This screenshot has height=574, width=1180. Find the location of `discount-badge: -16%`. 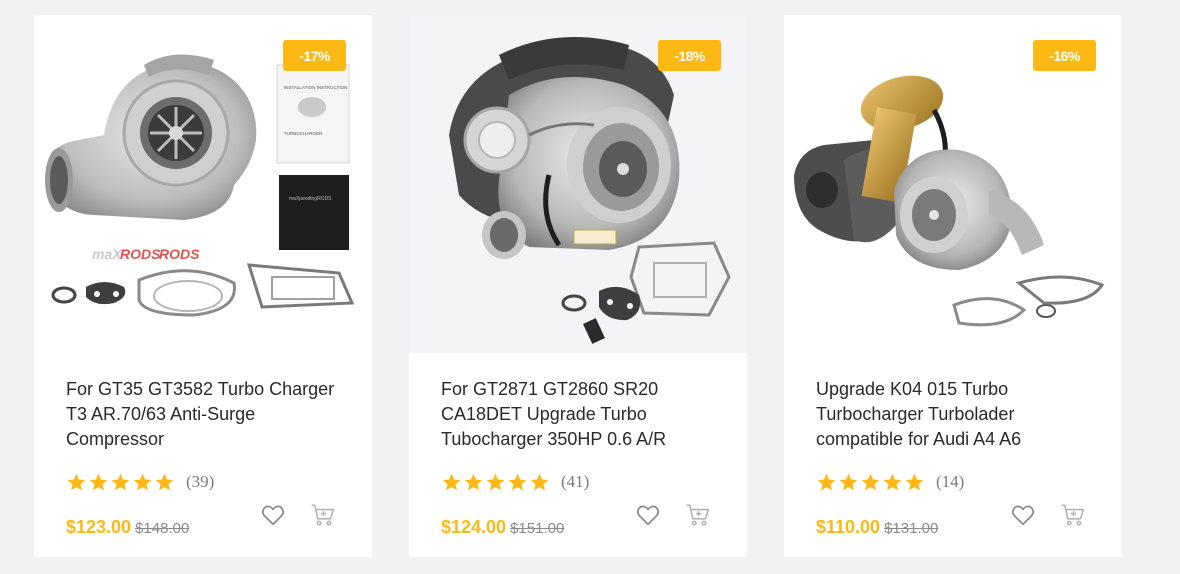

discount-badge: -16% is located at coordinates (1064, 55).